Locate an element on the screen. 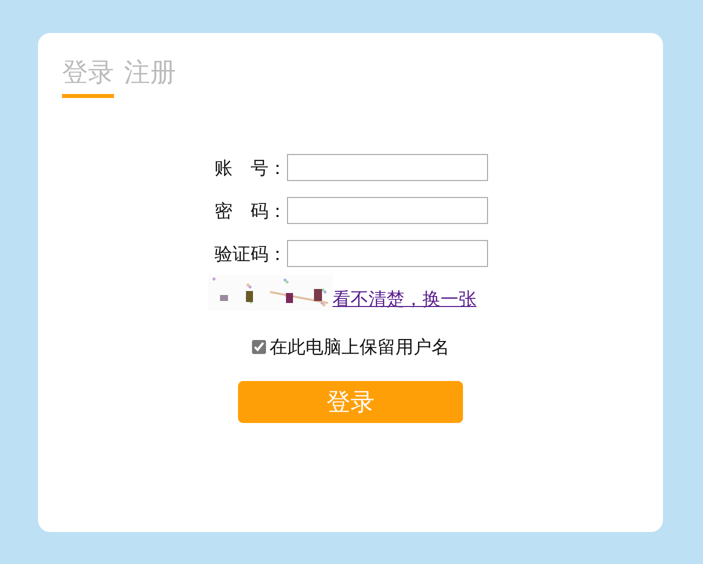  field-label: 验证码： is located at coordinates (250, 254).